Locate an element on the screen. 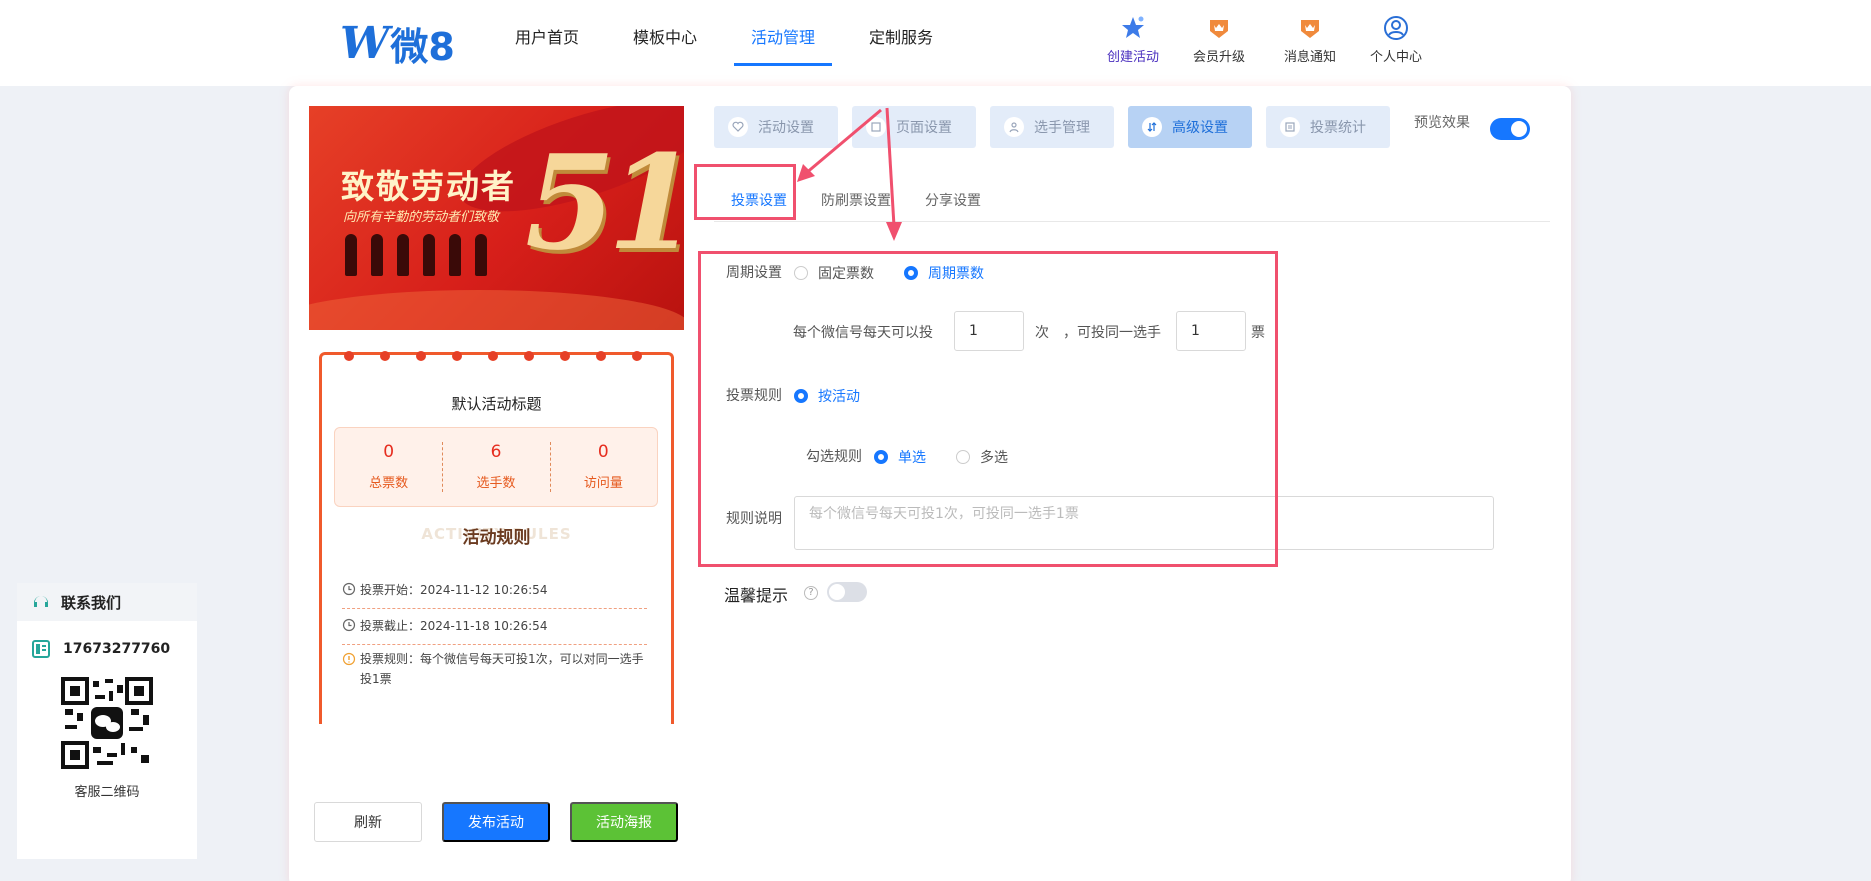 Image resolution: width=1871 pixels, height=881 pixels. warm-tip-label: 温馨提示 is located at coordinates (756, 595).